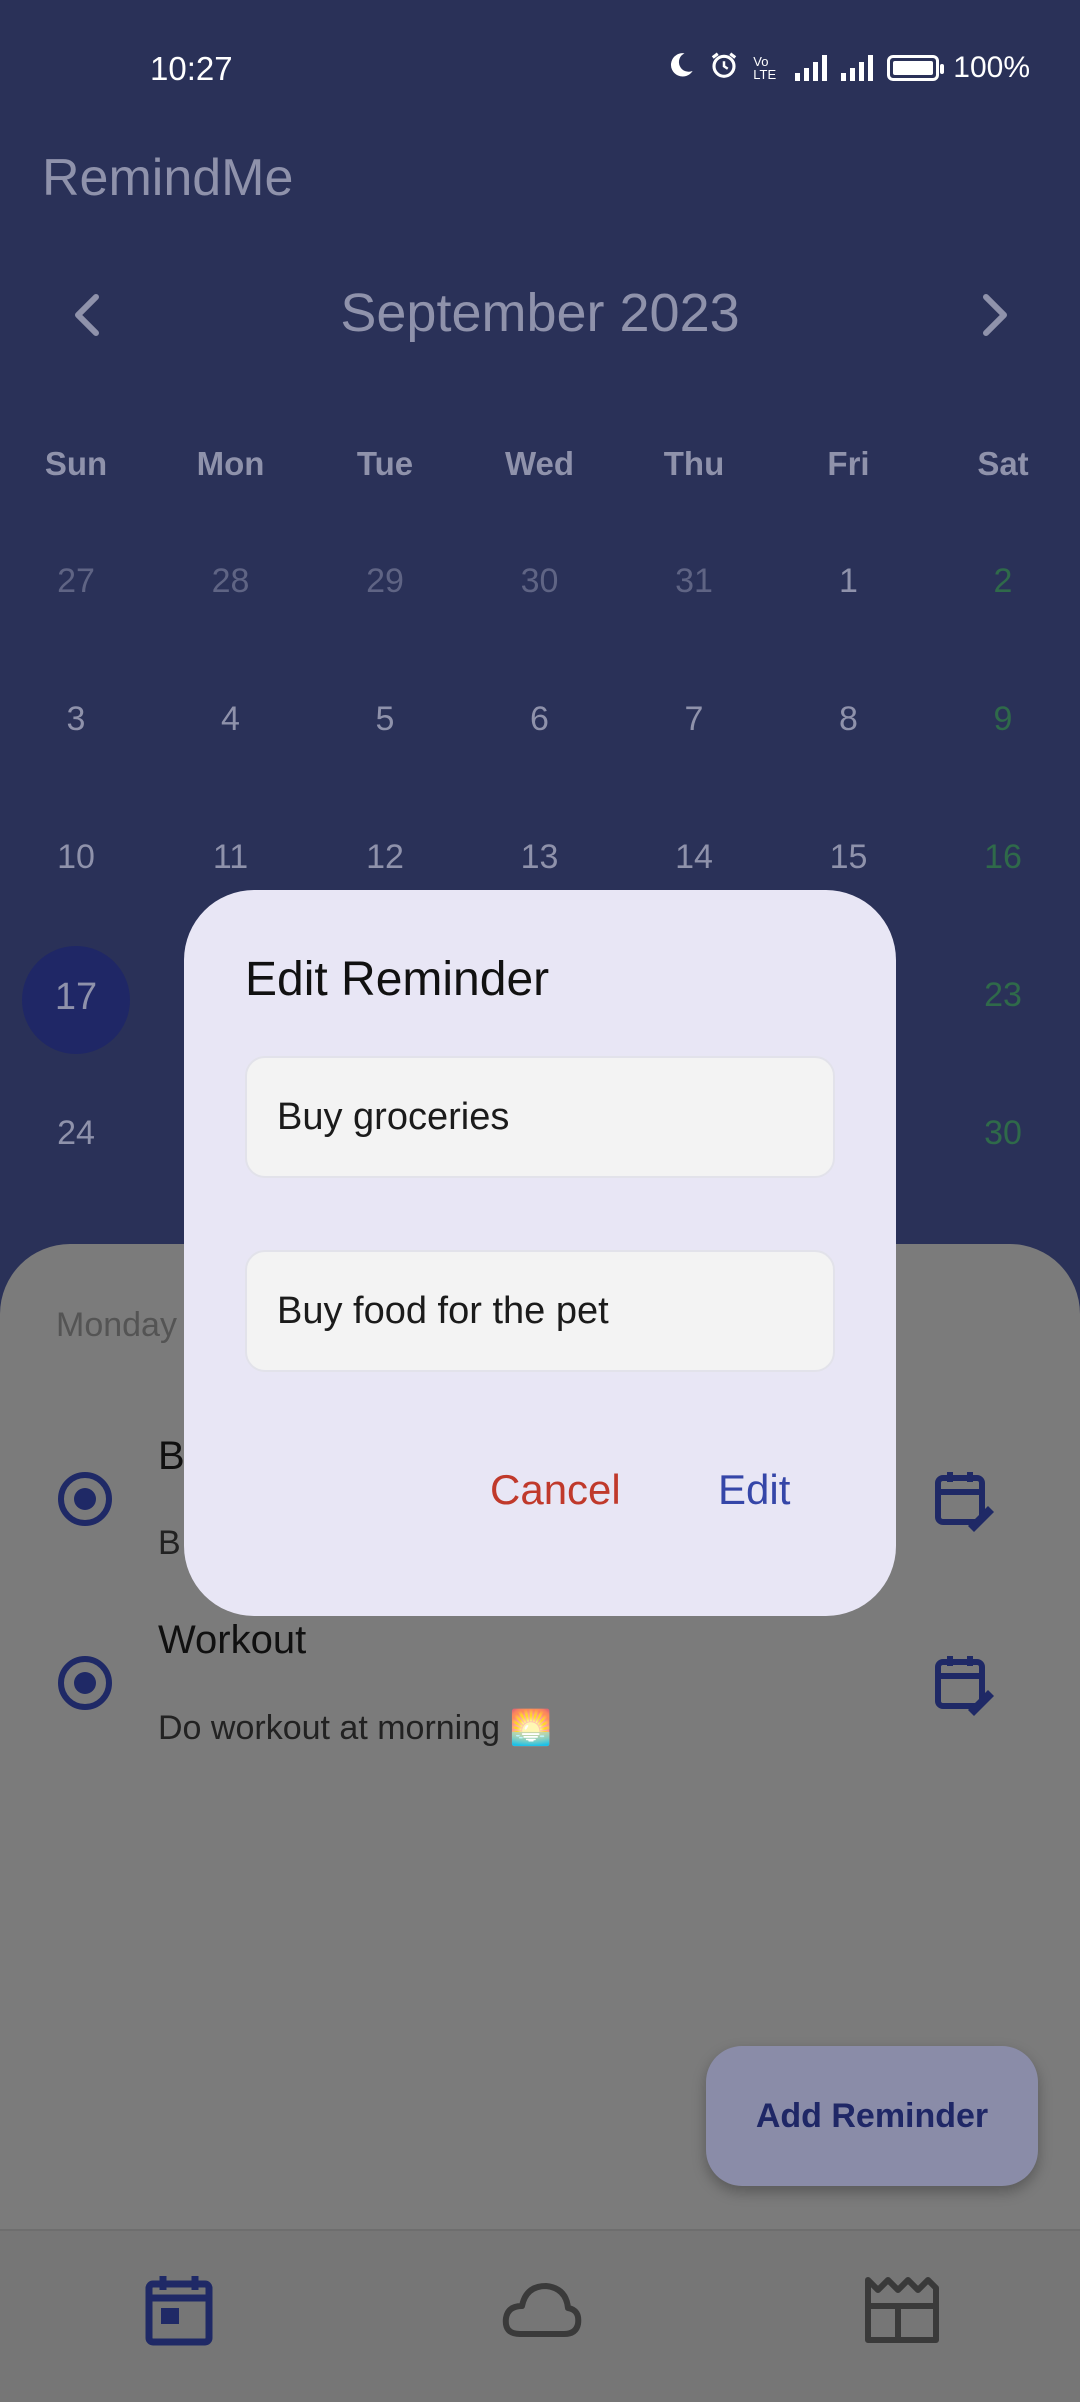 The height and width of the screenshot is (2402, 1080). I want to click on calendar-day: 15, so click(849, 857).